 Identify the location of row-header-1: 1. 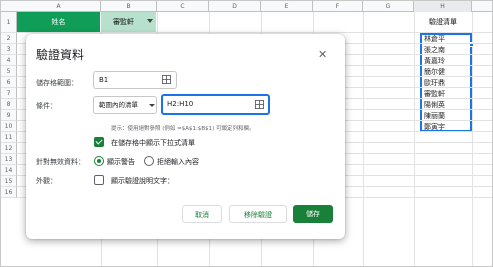
(9, 22).